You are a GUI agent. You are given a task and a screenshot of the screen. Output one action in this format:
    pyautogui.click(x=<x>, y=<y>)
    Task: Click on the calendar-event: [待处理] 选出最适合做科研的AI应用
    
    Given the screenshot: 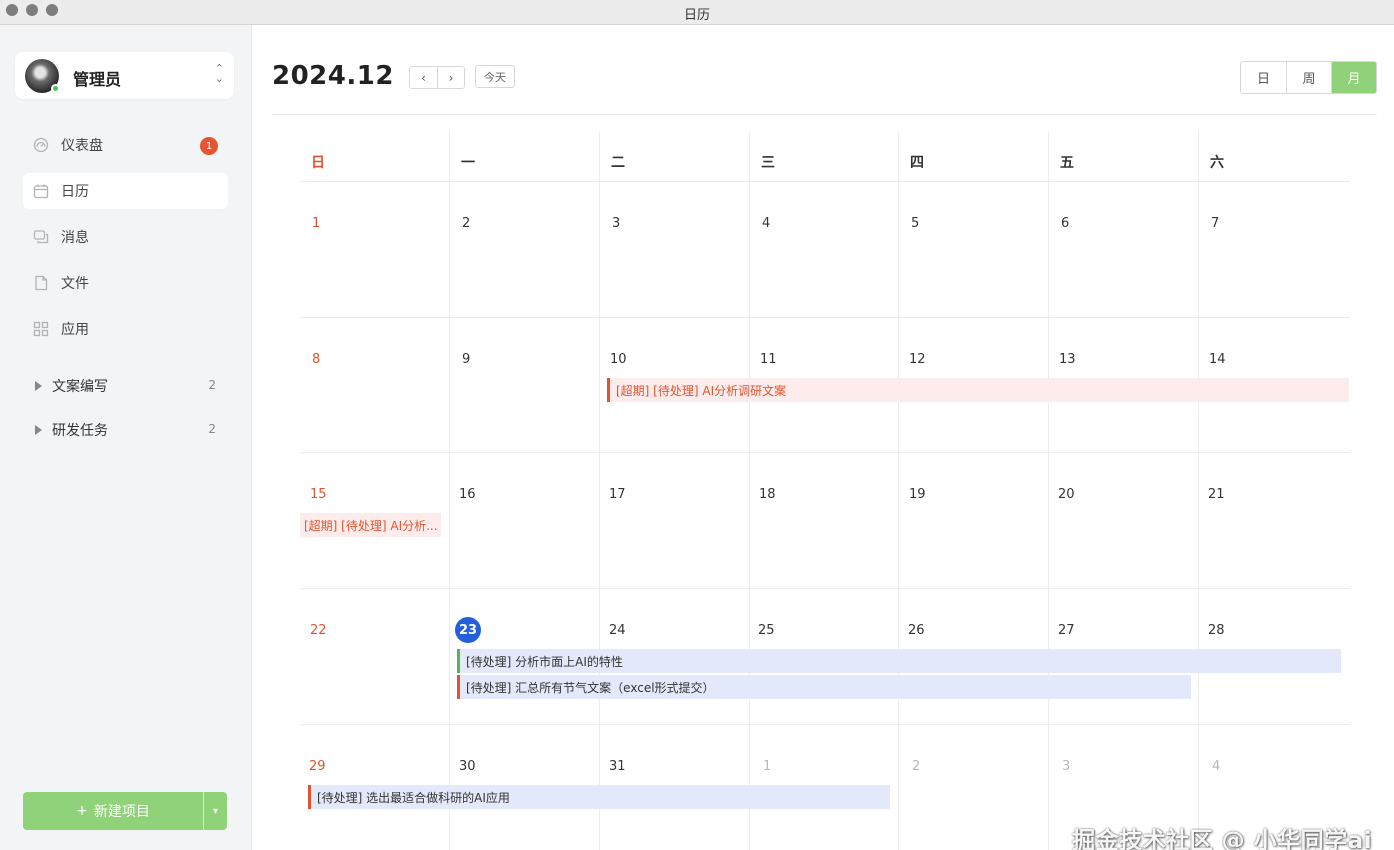 What is the action you would take?
    pyautogui.click(x=599, y=797)
    